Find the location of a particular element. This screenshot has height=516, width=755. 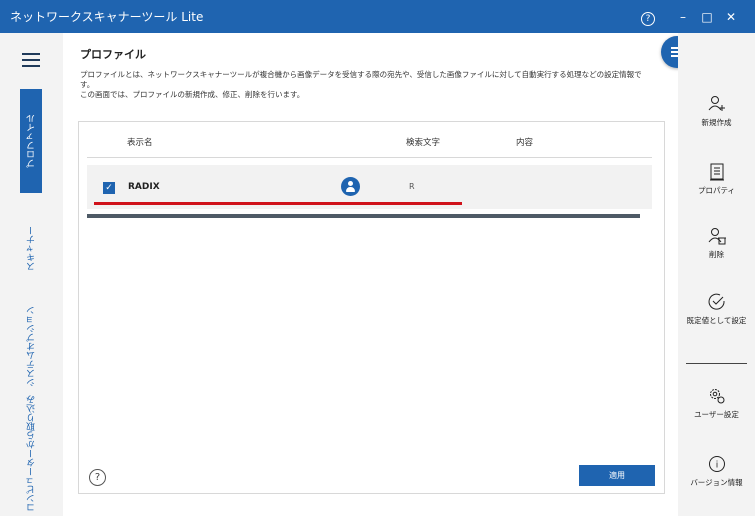

description-line: す。 is located at coordinates (87, 84).